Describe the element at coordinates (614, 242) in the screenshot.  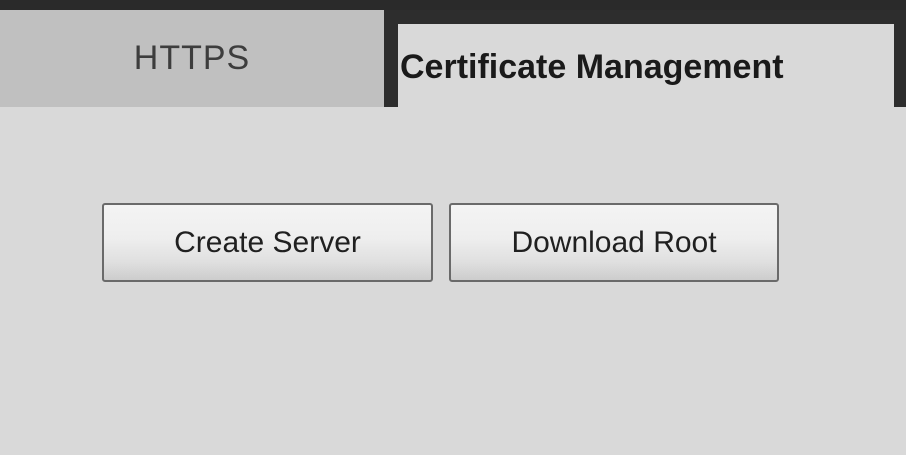
I see `download-root-button: Download Root` at that location.